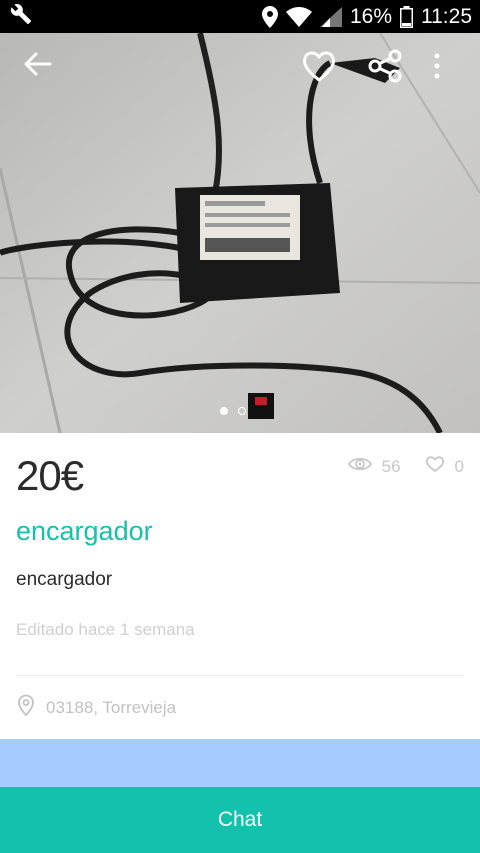 The height and width of the screenshot is (853, 480). What do you see at coordinates (446, 16) in the screenshot?
I see `clock: 11:25` at bounding box center [446, 16].